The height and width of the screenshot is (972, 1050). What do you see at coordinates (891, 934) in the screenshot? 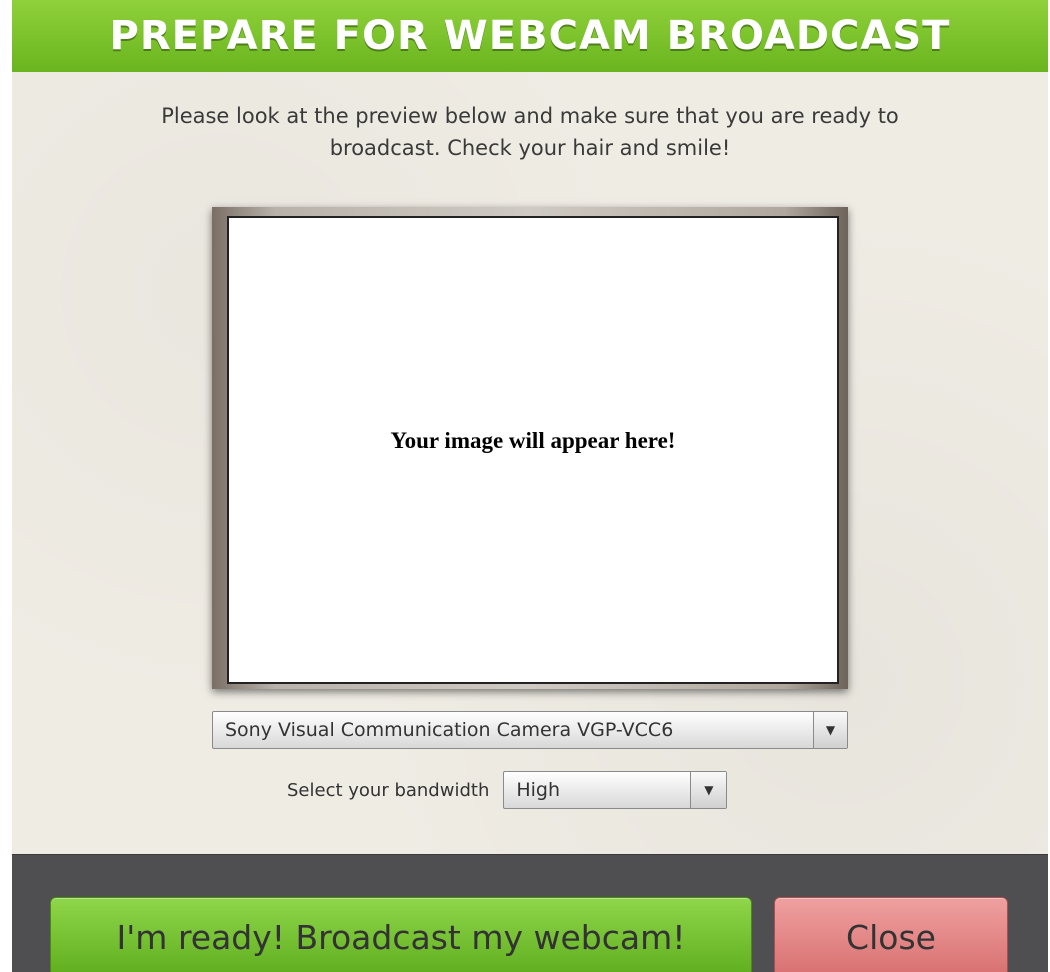
I see `close-button: Close` at bounding box center [891, 934].